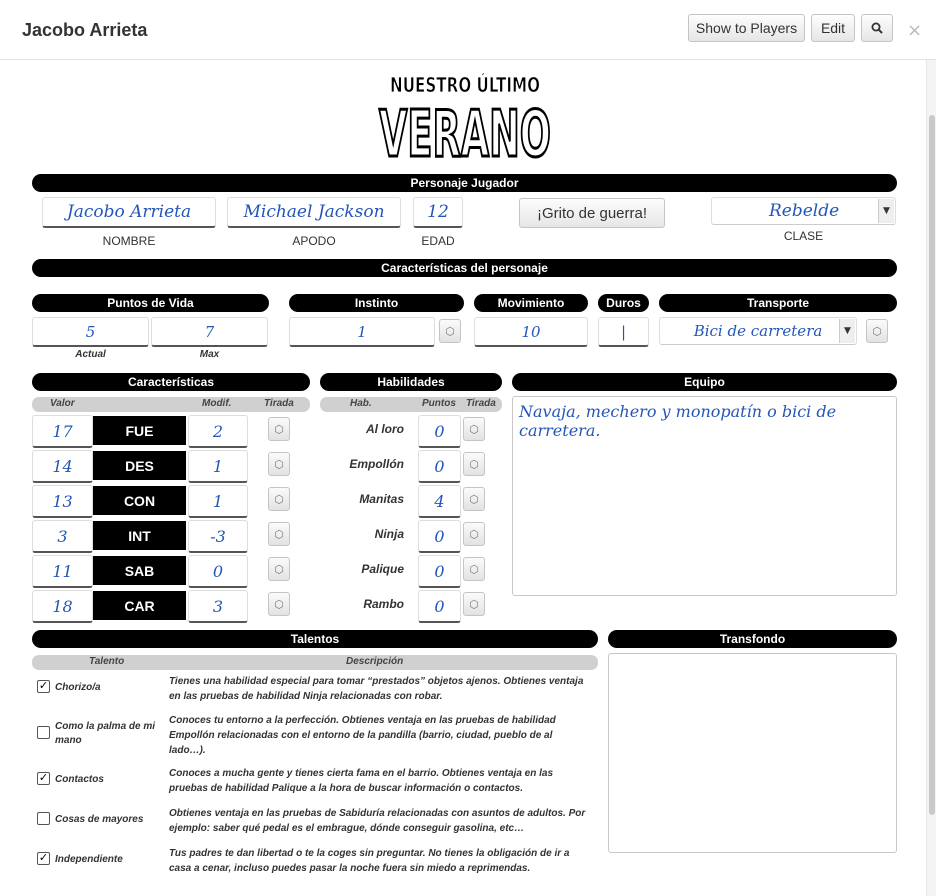 The width and height of the screenshot is (936, 896). I want to click on name-field: Jacobo Arrieta, so click(129, 212).